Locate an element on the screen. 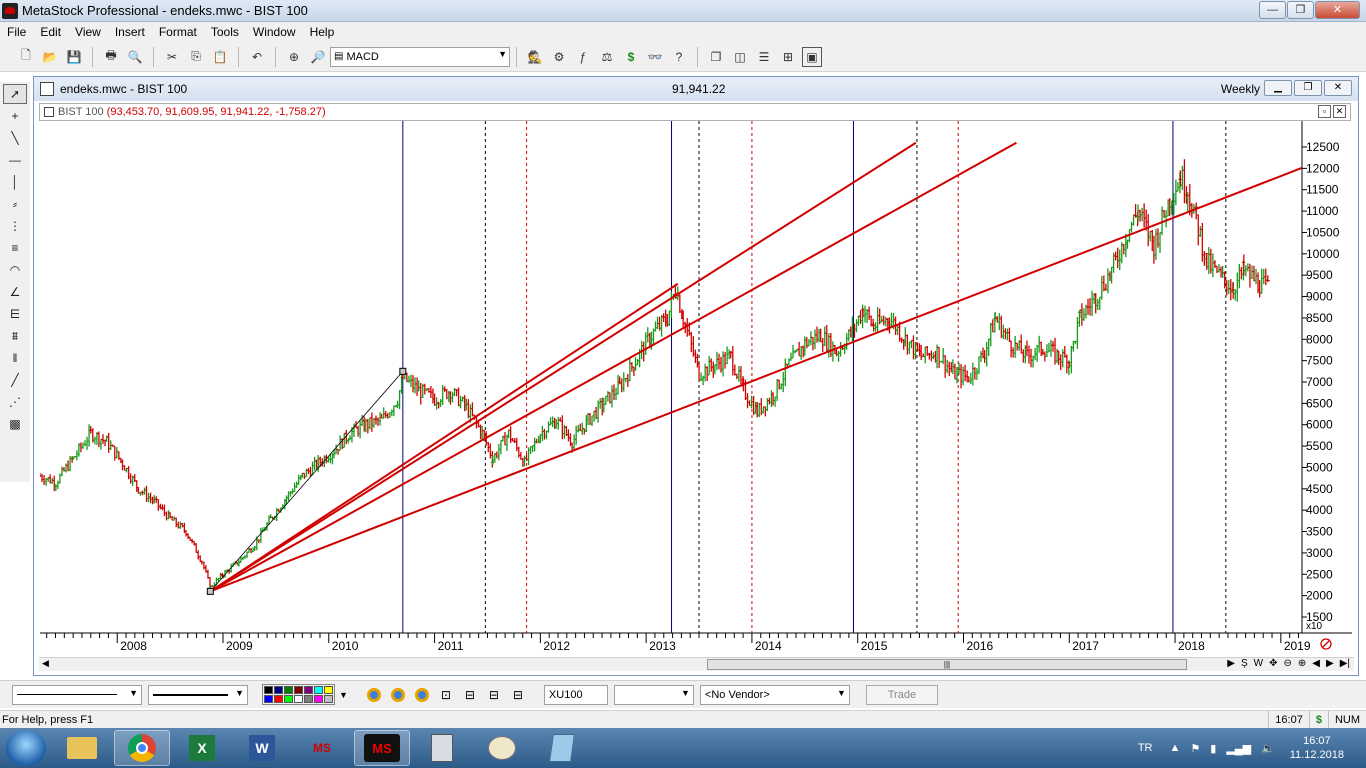 Image resolution: width=1366 pixels, height=768 pixels. zoom-in-icon: ⊕ is located at coordinates (1302, 663).